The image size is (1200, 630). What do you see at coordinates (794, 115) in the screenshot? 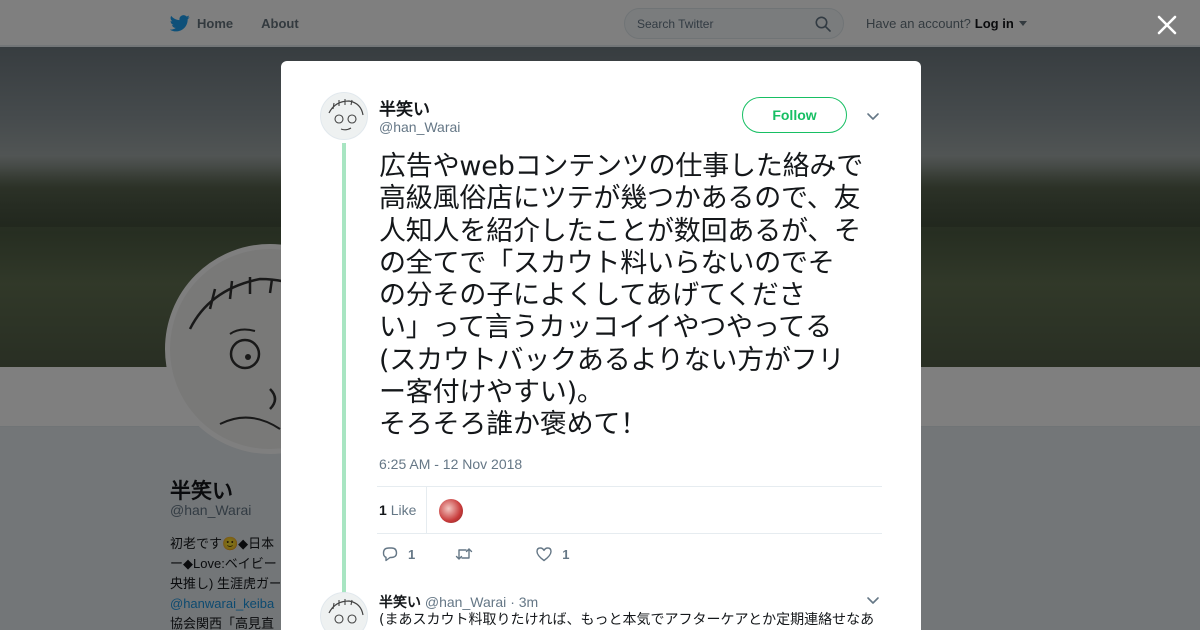
I see `follow-button: Follow` at bounding box center [794, 115].